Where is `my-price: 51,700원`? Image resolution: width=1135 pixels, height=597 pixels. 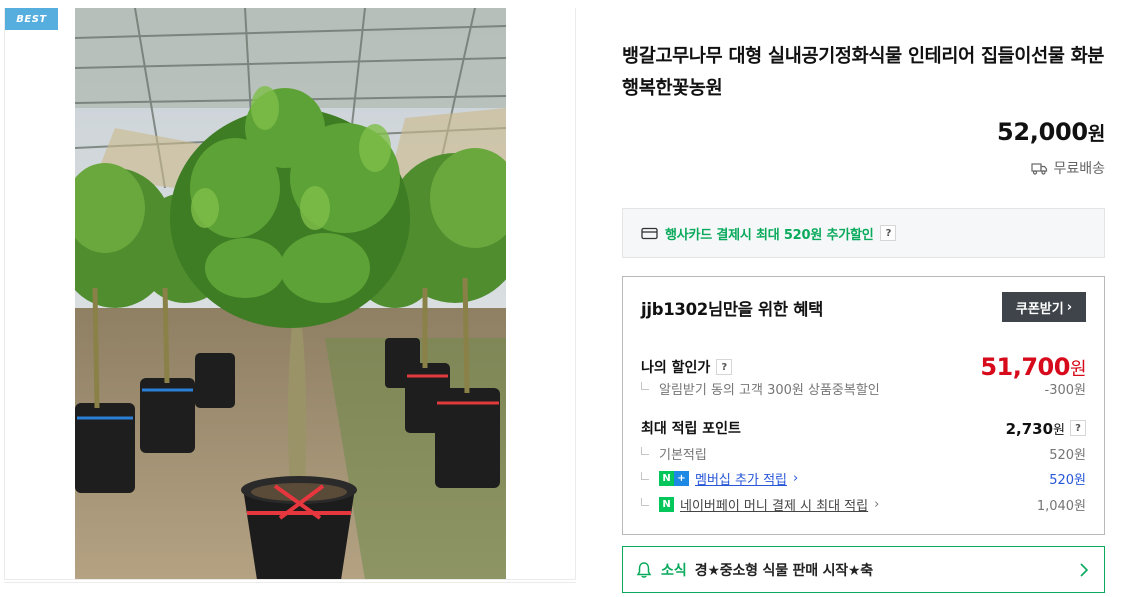
my-price: 51,700원 is located at coordinates (1033, 367).